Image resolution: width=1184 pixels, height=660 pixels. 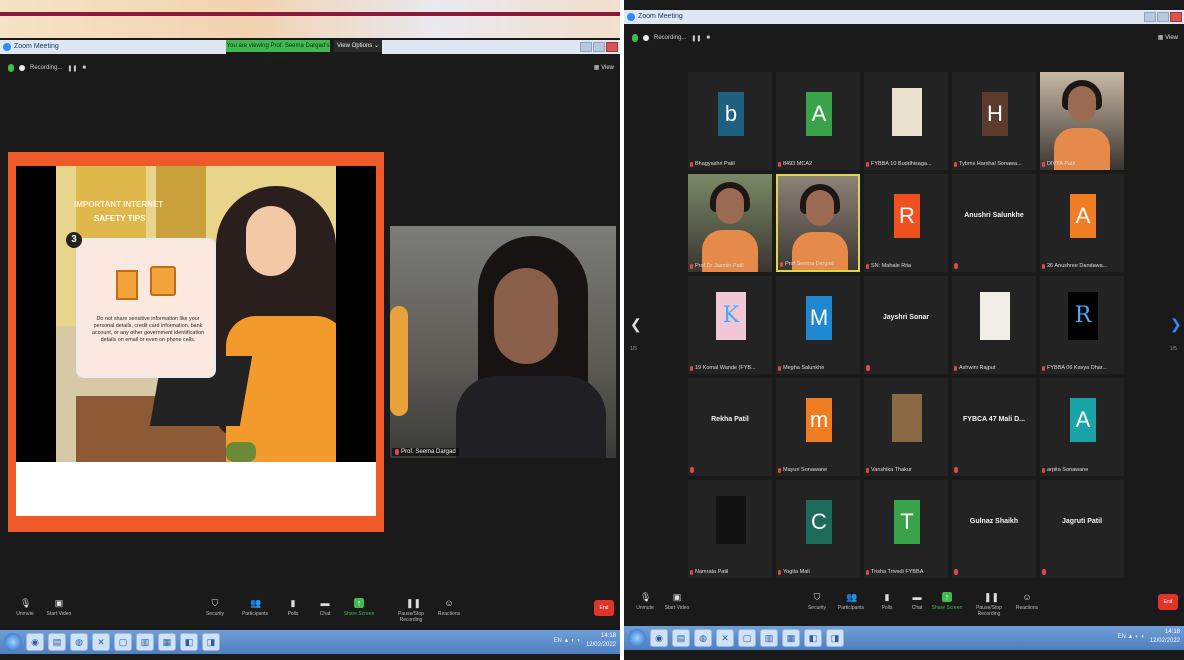 What do you see at coordinates (730, 529) in the screenshot?
I see `participant-tile: Namrata Patil` at bounding box center [730, 529].